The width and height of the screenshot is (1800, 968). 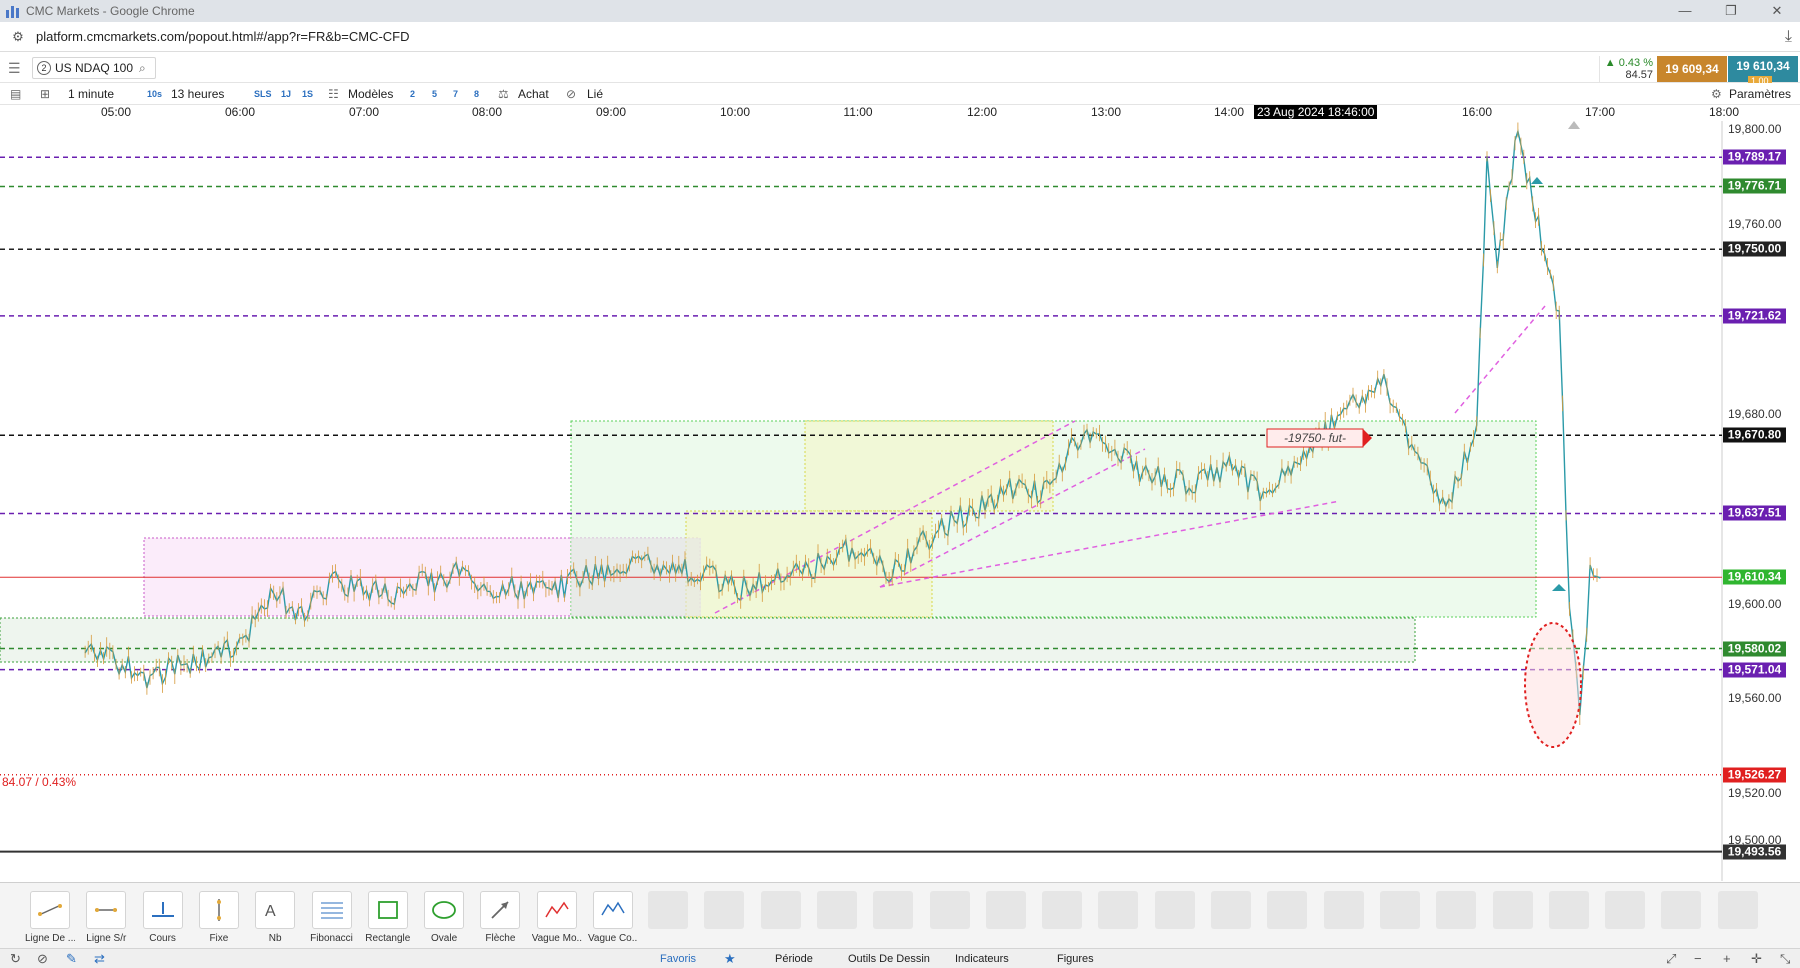 I want to click on layout-7-button: 7, so click(x=455, y=94).